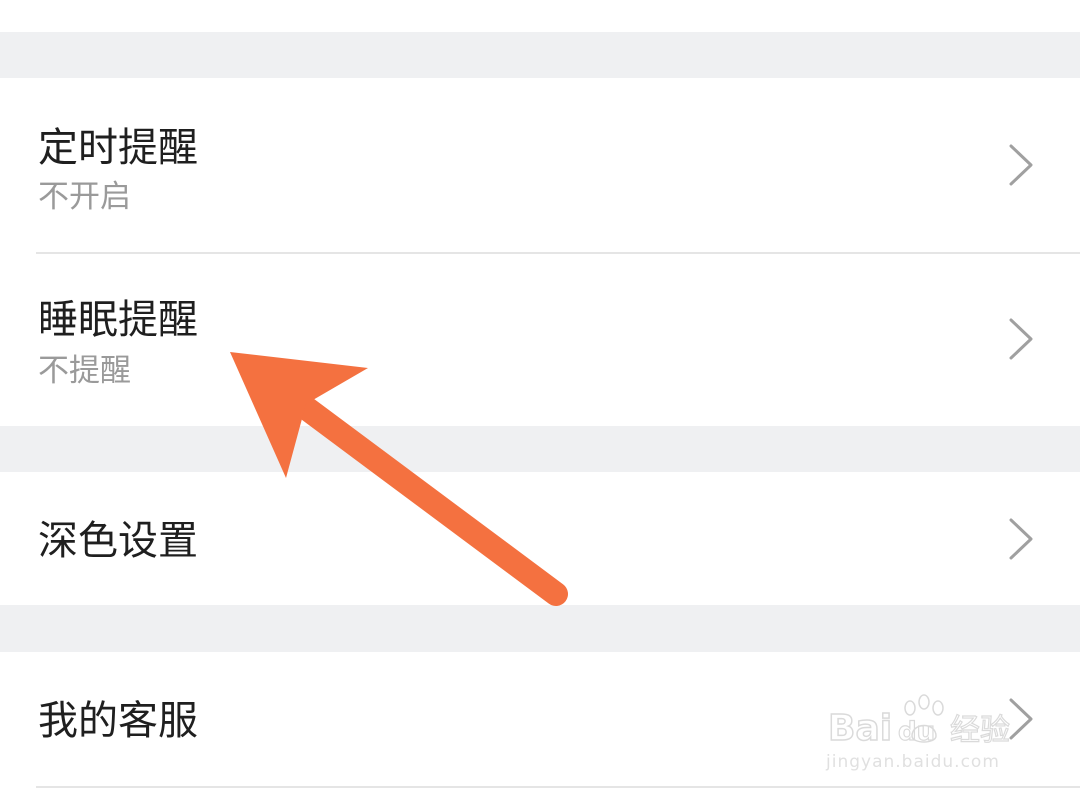 The width and height of the screenshot is (1080, 810). I want to click on watermark-brand-text: 经验, so click(980, 730).